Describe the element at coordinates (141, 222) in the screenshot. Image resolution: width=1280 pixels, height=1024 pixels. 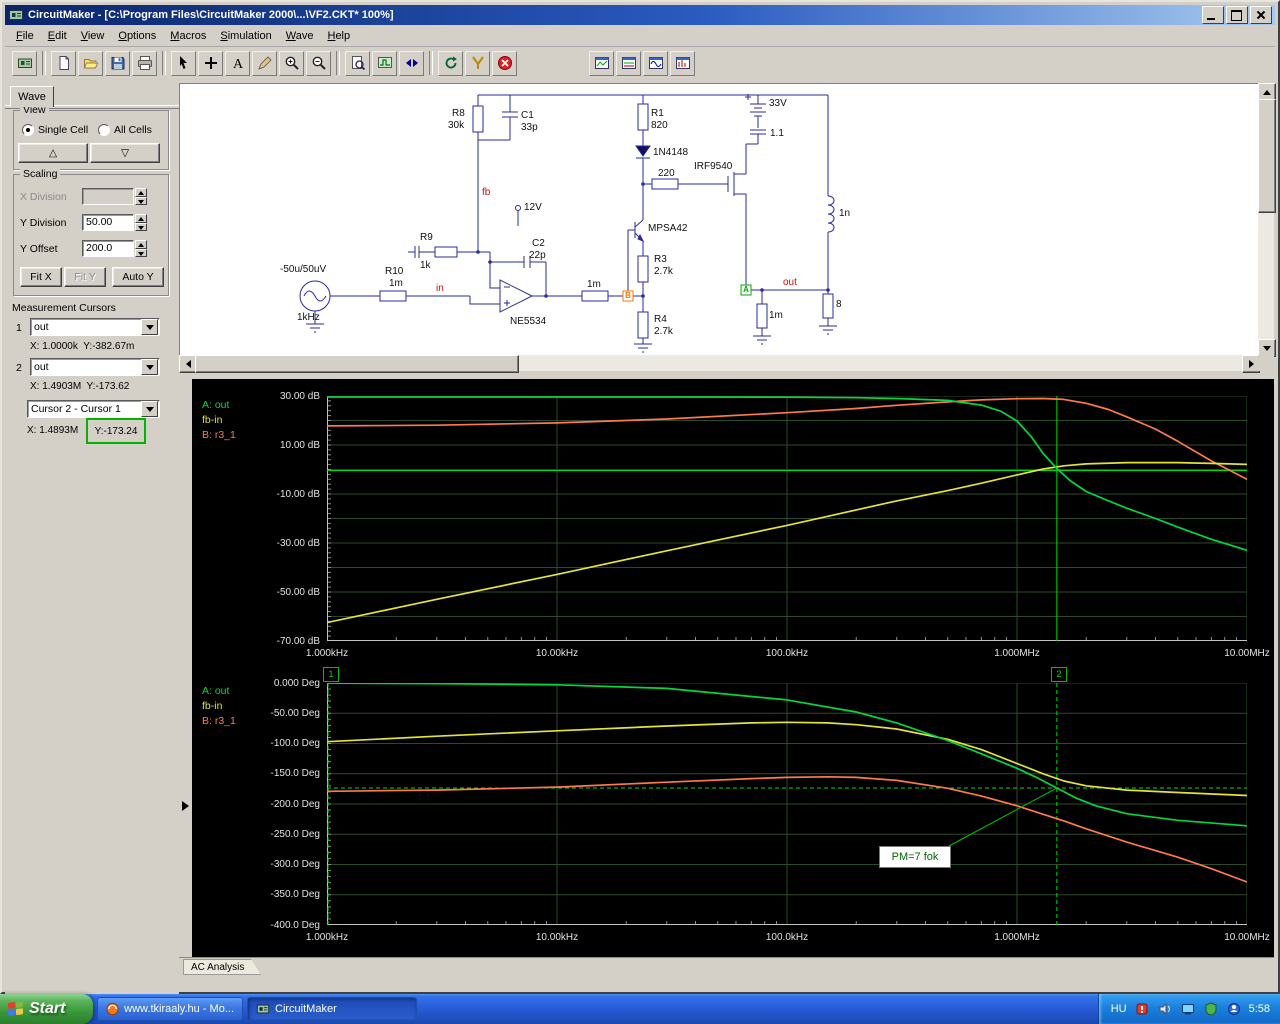
I see `y-division-spinner` at that location.